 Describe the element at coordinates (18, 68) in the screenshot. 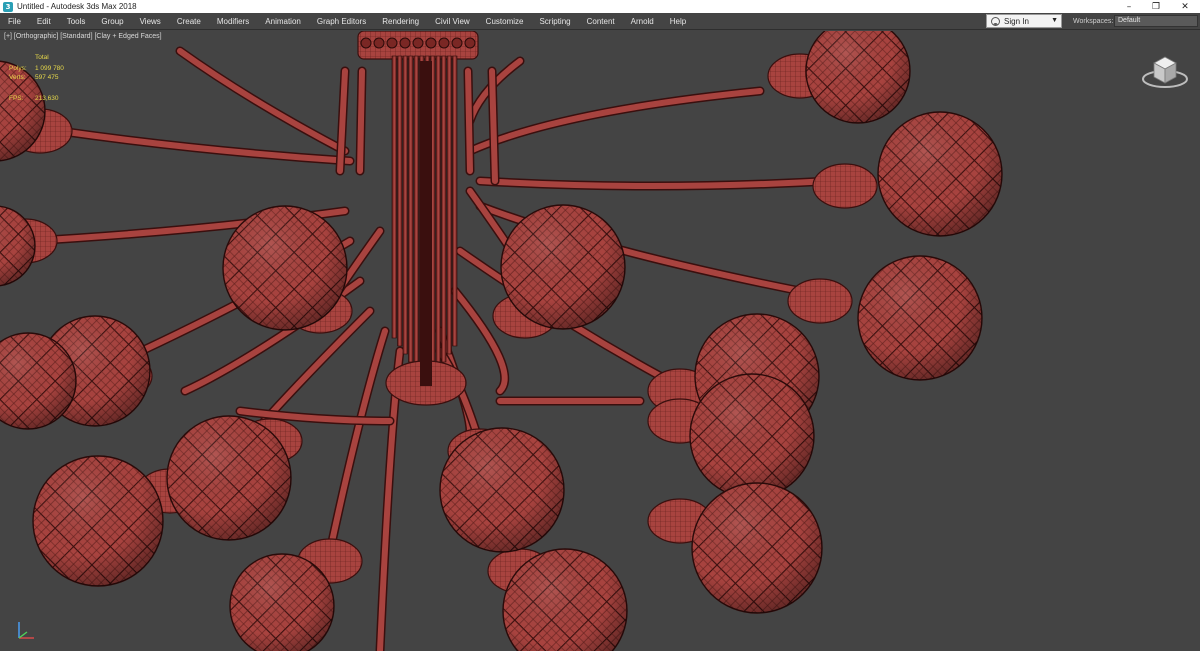

I see `stats-polys-label: Polys:` at that location.